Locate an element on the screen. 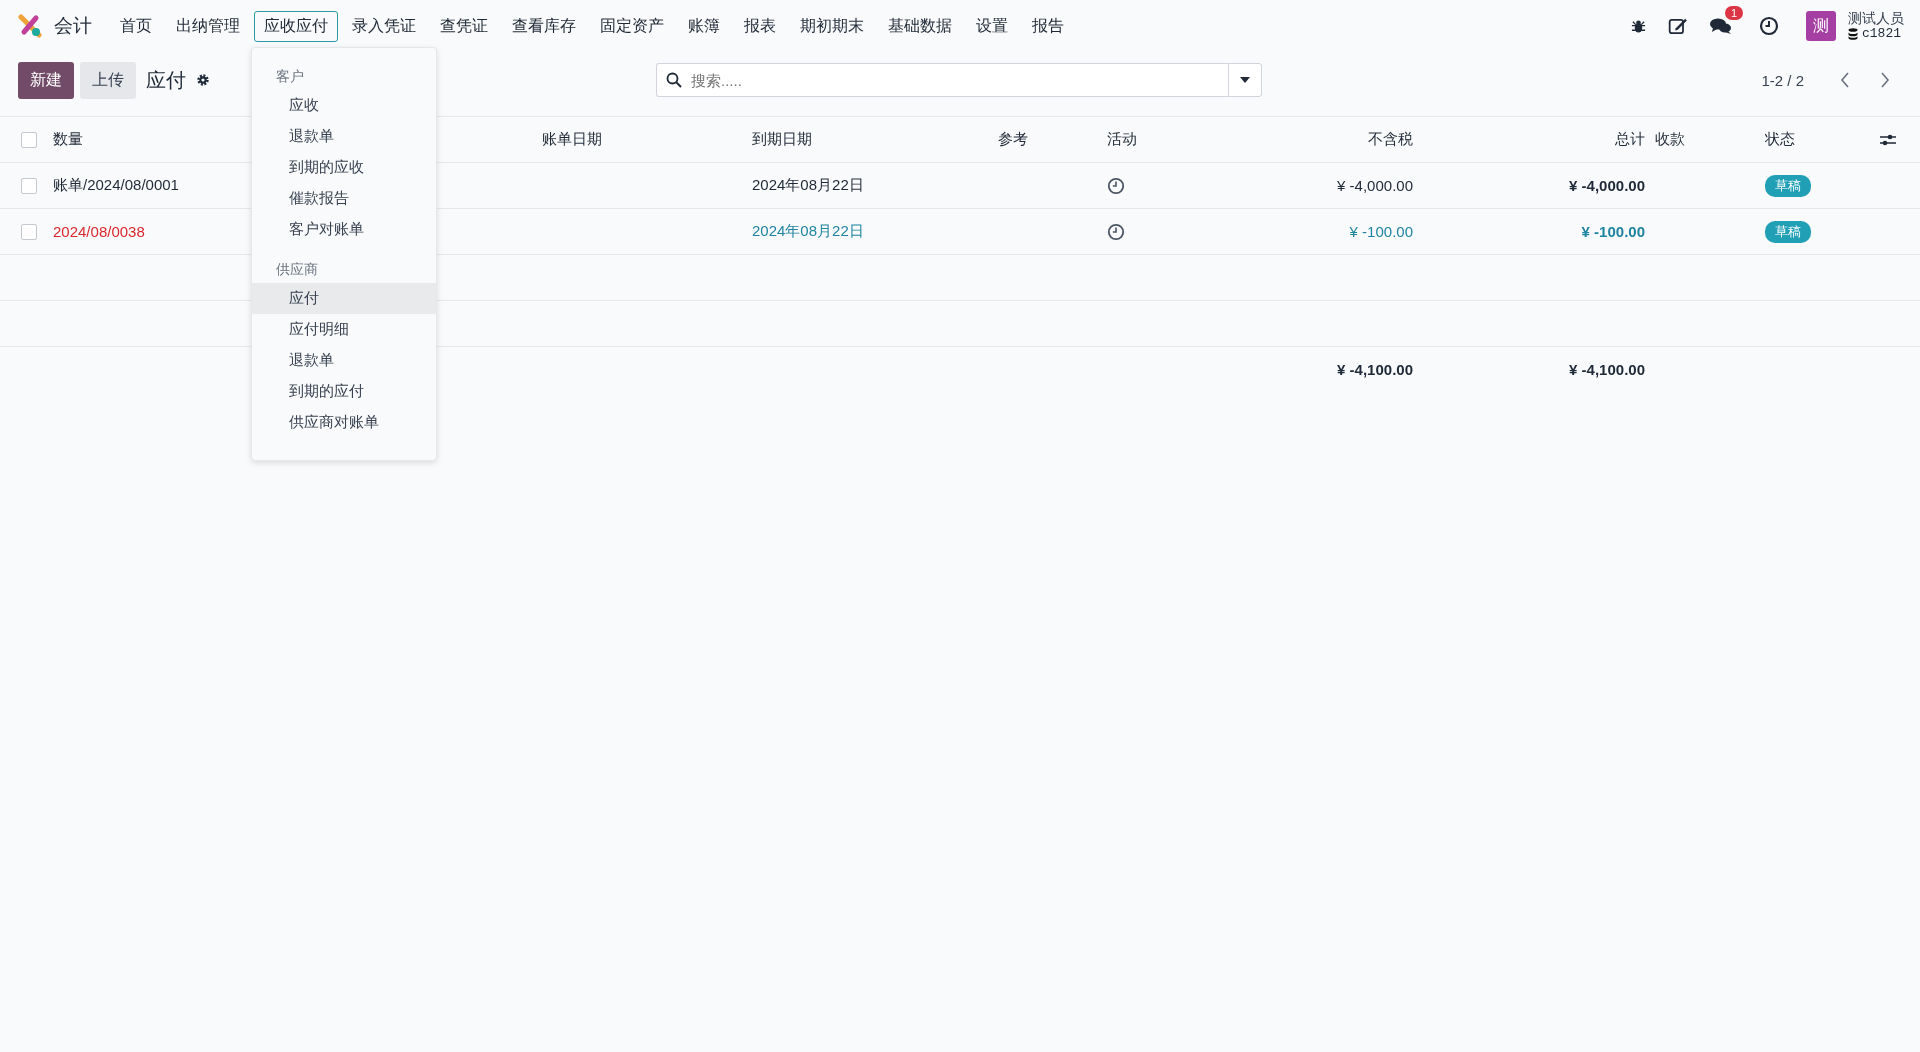 Image resolution: width=1920 pixels, height=1052 pixels. app-logo-icon is located at coordinates (30, 26).